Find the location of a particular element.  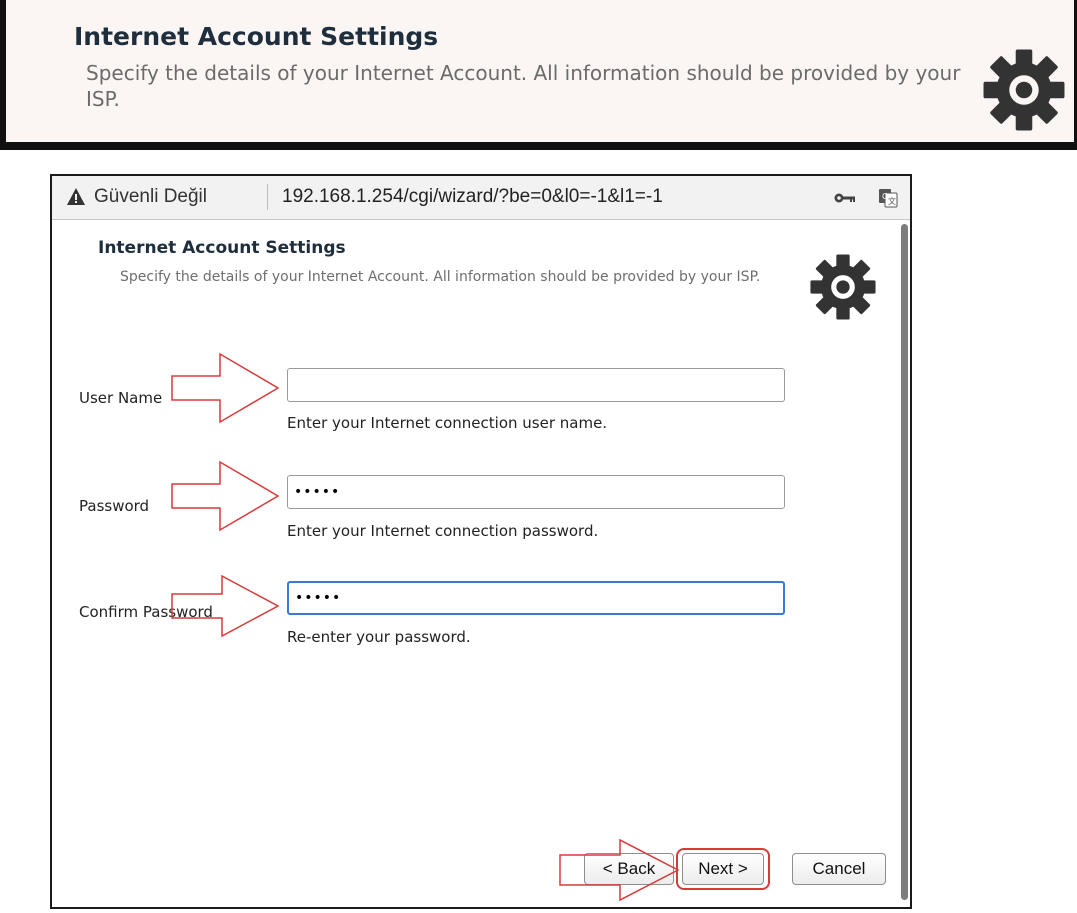

next-highlight-ring is located at coordinates (723, 869).